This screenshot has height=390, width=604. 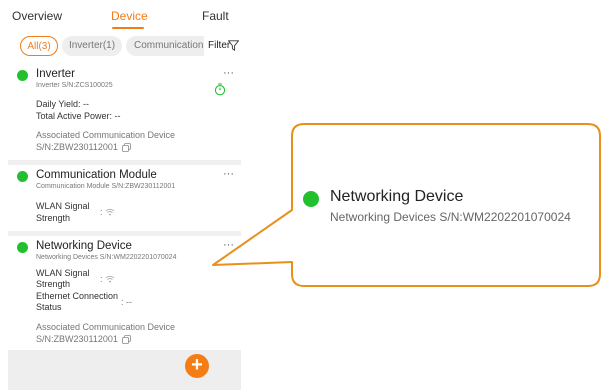 What do you see at coordinates (450, 217) in the screenshot?
I see `callout-subtitle: Networking Devices S/N:WM2202201070024` at bounding box center [450, 217].